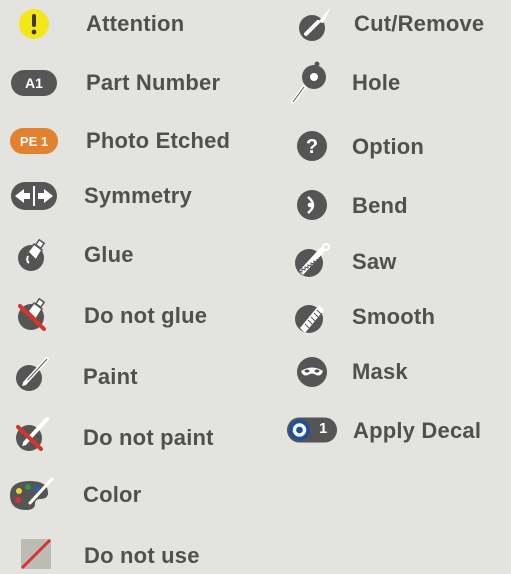 The width and height of the screenshot is (511, 574). What do you see at coordinates (146, 315) in the screenshot?
I see `legend-label-do-not-glue: Do not glue` at bounding box center [146, 315].